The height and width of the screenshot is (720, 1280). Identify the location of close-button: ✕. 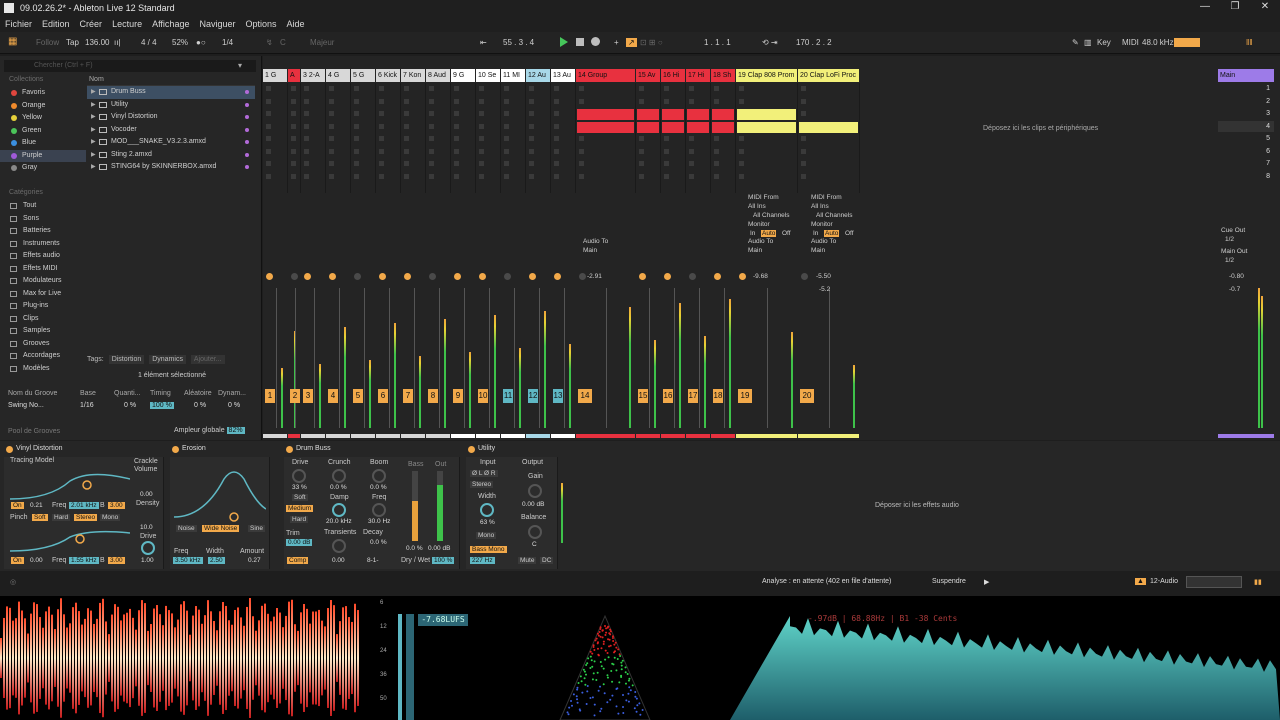
(1265, 8).